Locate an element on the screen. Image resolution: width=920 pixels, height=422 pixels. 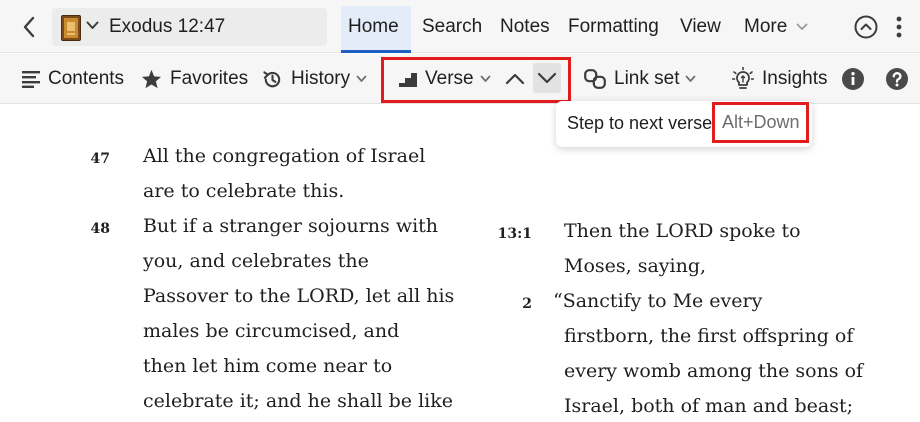
contents-button: Contents is located at coordinates (73, 79).